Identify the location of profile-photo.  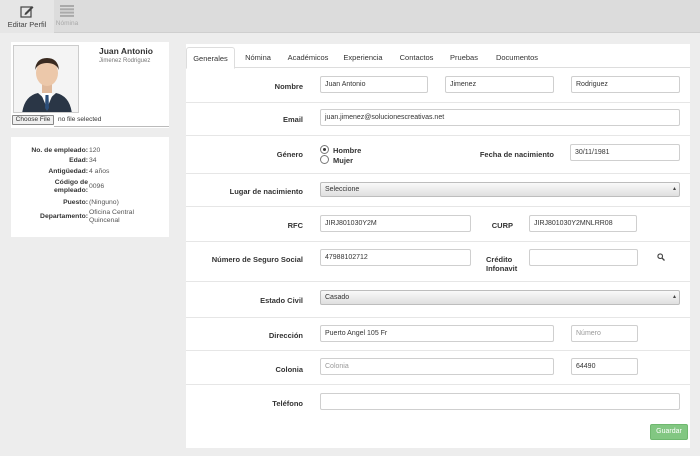
(46, 79).